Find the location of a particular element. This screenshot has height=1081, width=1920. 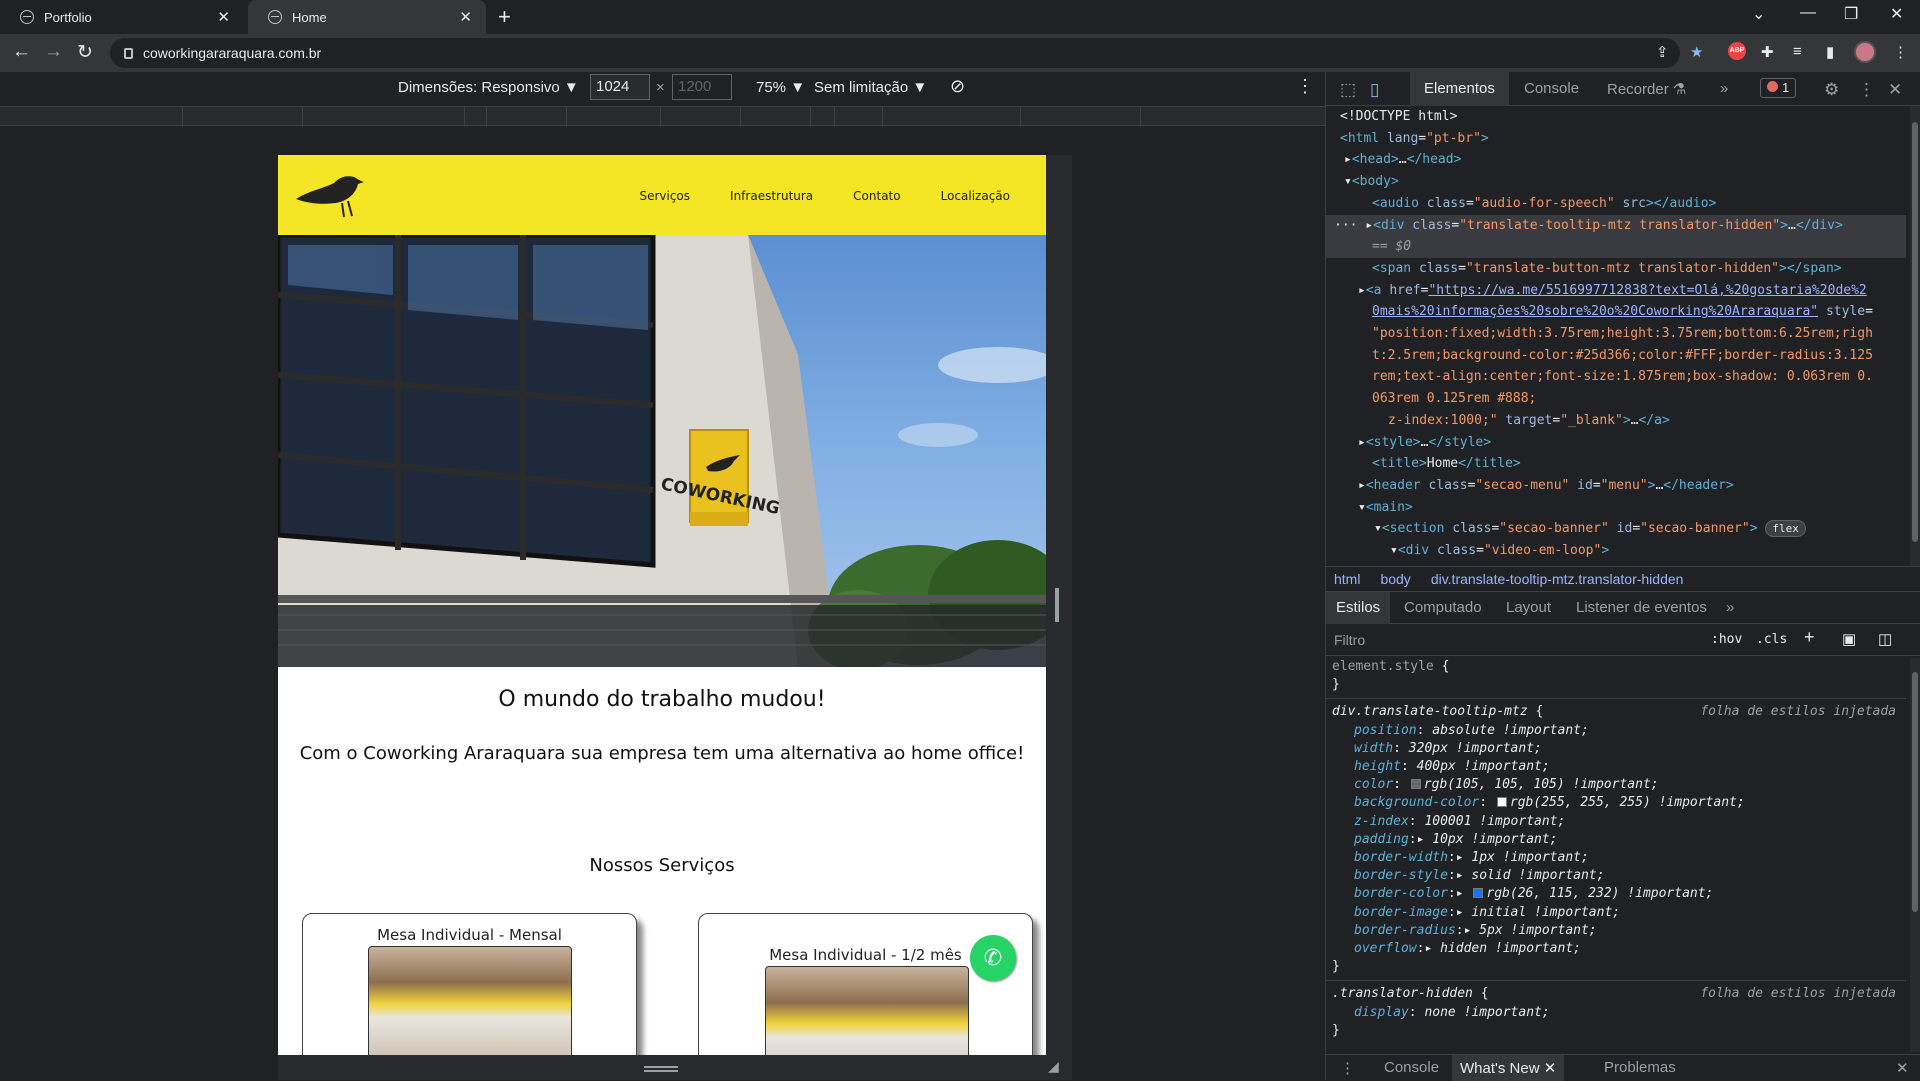

dom-line: 063rem 0.125rem #888; is located at coordinates (1616, 399).